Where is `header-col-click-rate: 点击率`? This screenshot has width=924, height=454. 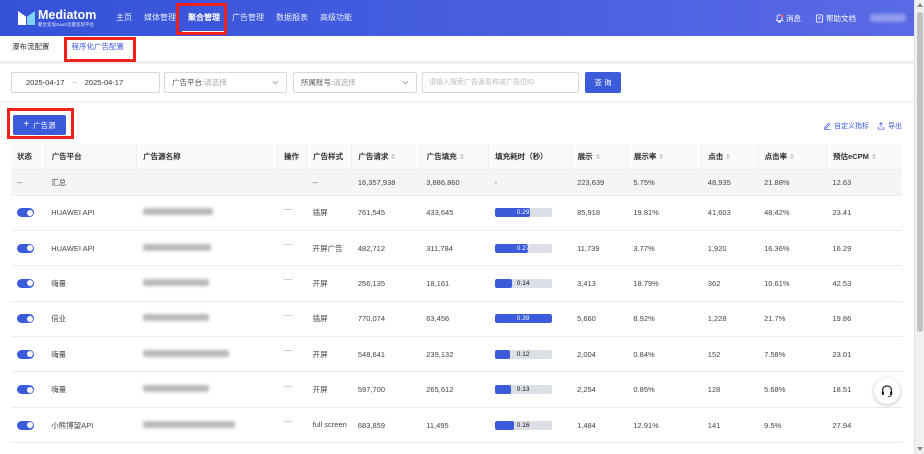 header-col-click-rate: 点击率 is located at coordinates (792, 157).